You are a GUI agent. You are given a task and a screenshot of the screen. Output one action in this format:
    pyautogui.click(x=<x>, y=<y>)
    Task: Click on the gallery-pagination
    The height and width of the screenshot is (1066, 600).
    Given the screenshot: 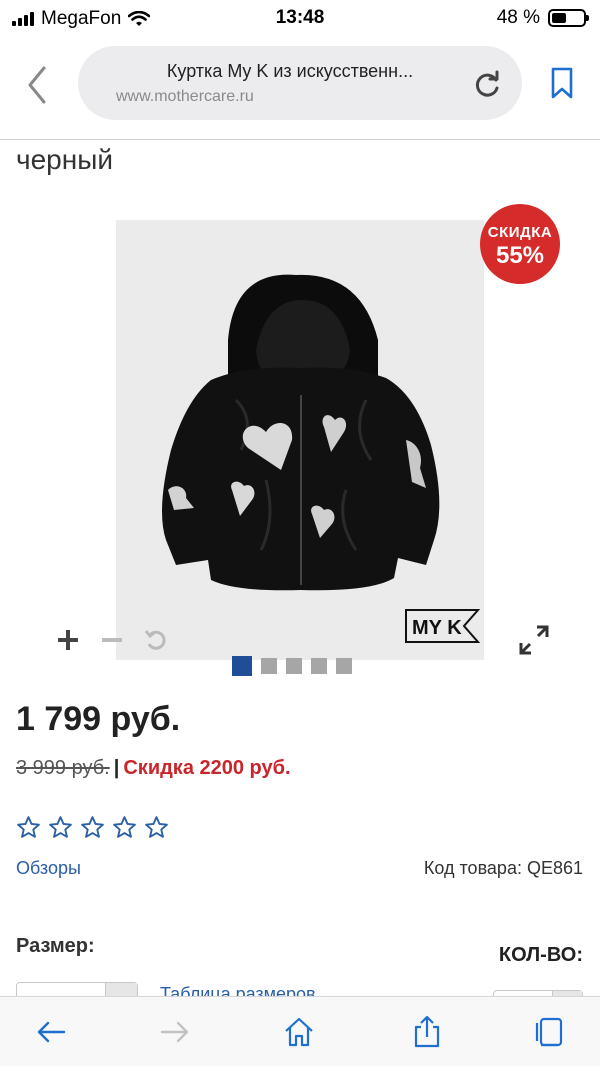 What is the action you would take?
    pyautogui.click(x=292, y=666)
    